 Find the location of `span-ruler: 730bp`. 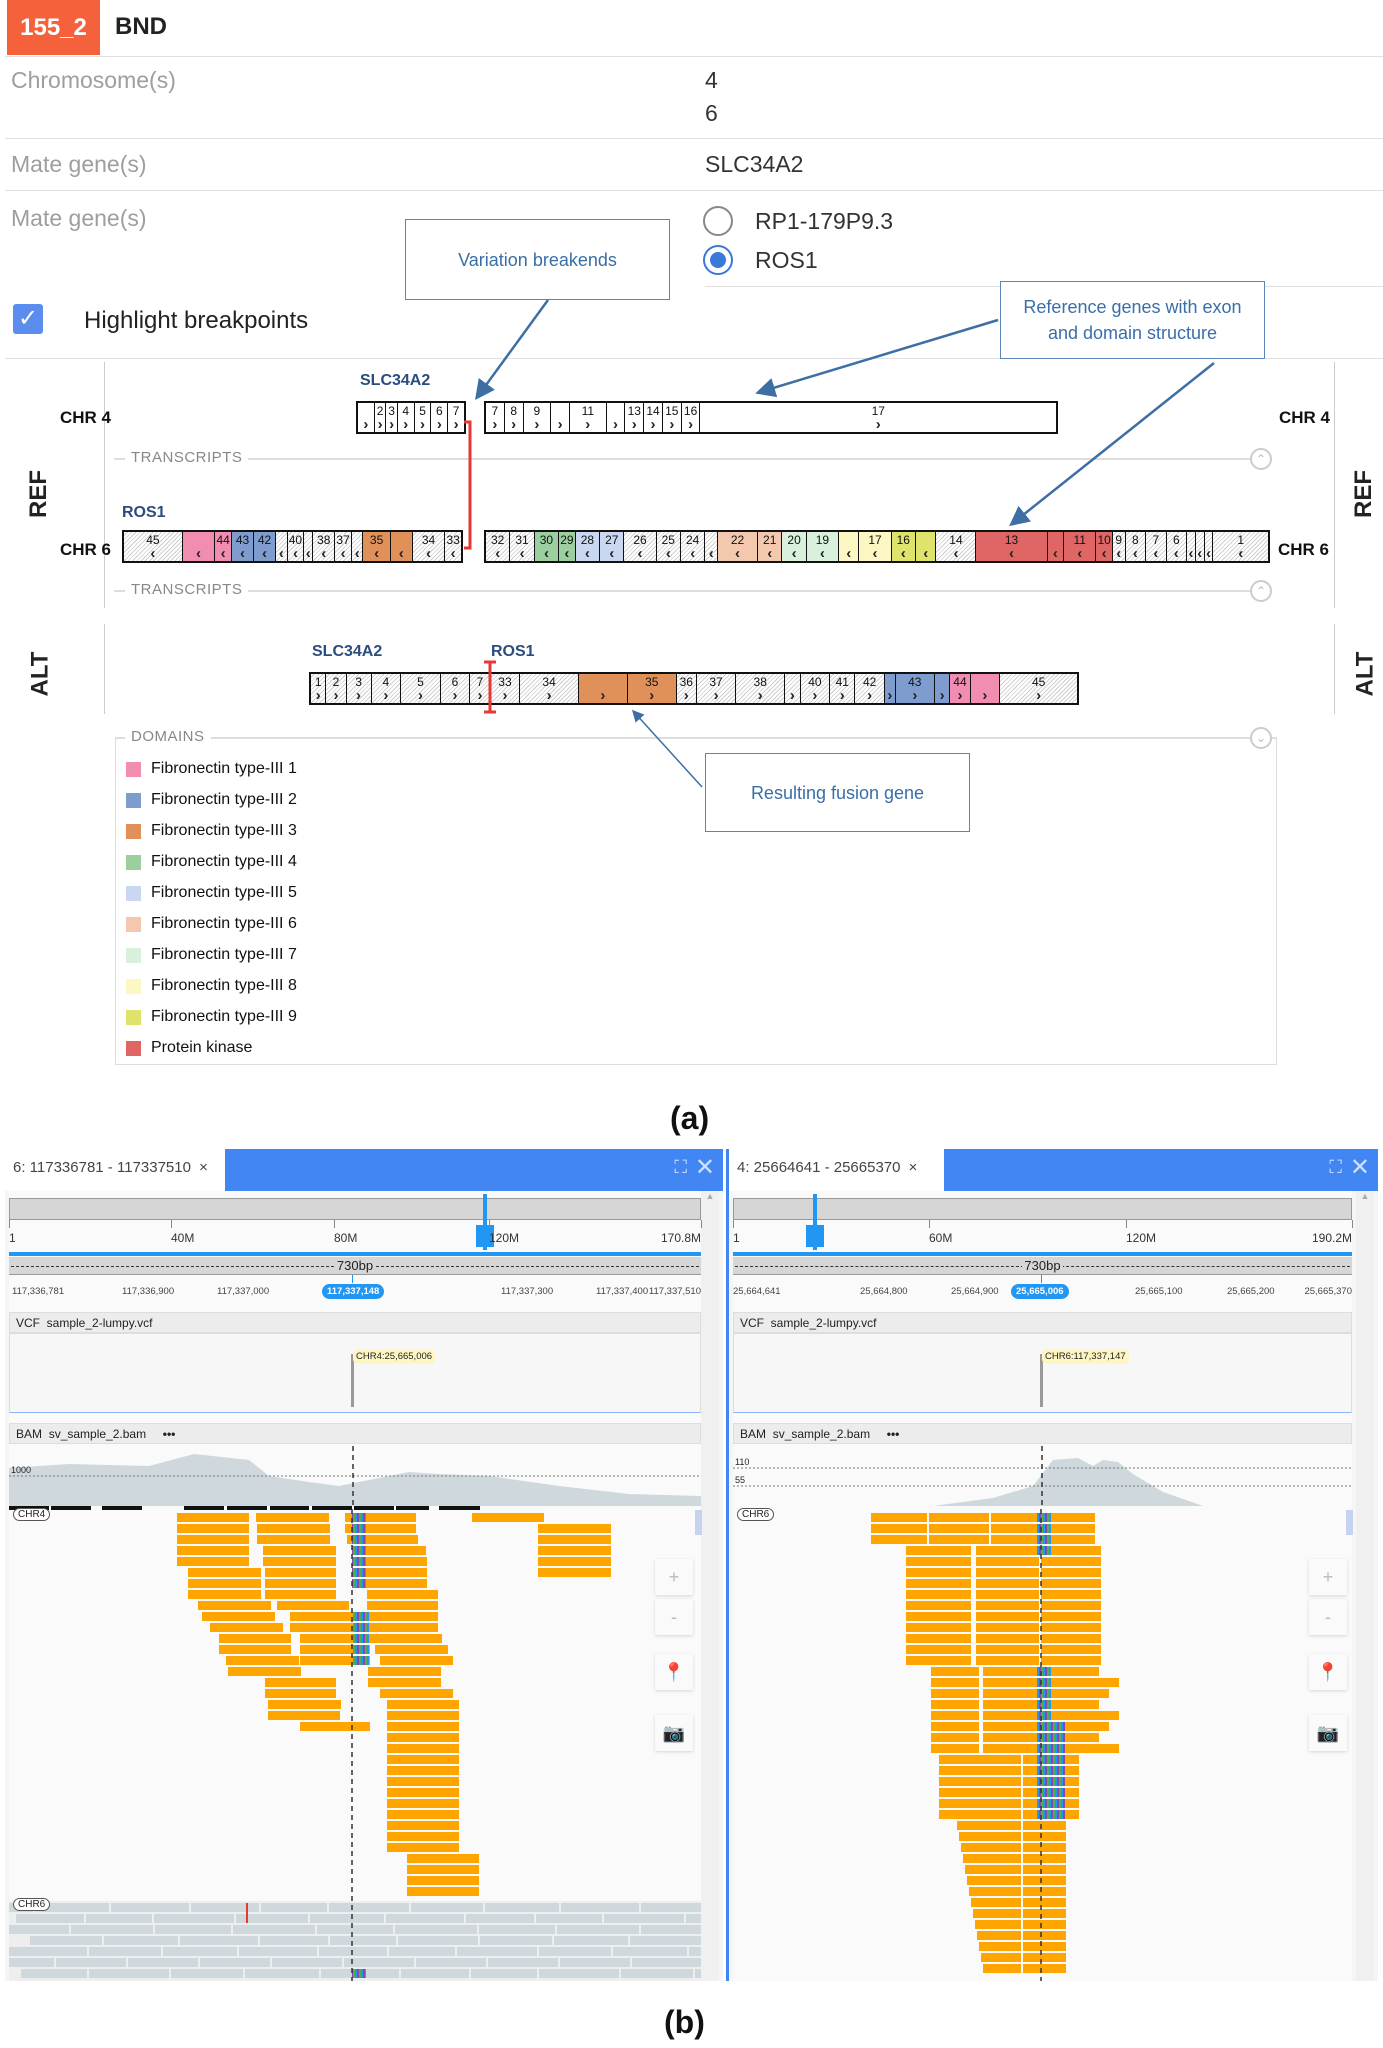

span-ruler: 730bp is located at coordinates (1042, 1266).